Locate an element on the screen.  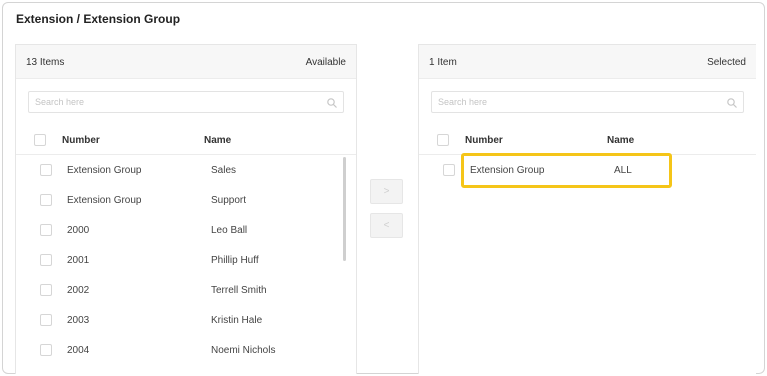
available-column-header: Number Name is located at coordinates (186, 140).